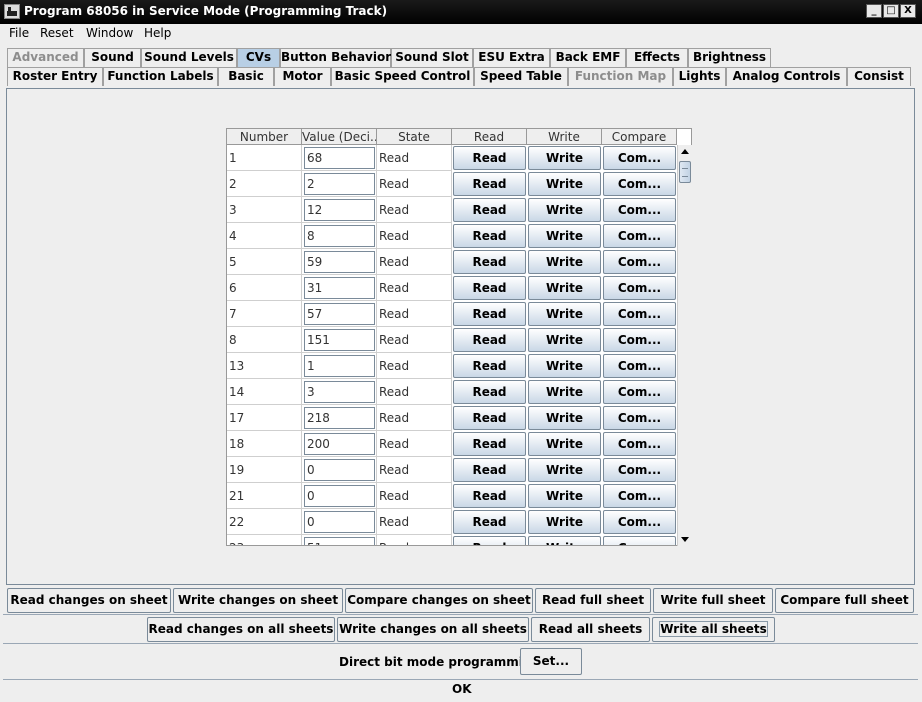  What do you see at coordinates (89, 600) in the screenshot?
I see `read-changes-sheet-button: Read changes on sheet` at bounding box center [89, 600].